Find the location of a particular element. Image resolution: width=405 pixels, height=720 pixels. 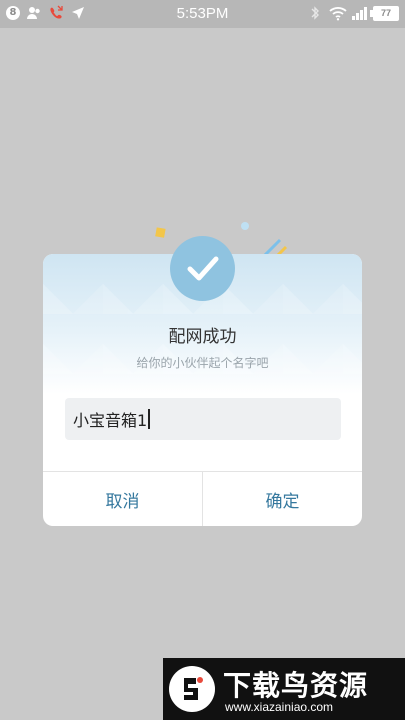

confirm-button: 确定 is located at coordinates (282, 499).